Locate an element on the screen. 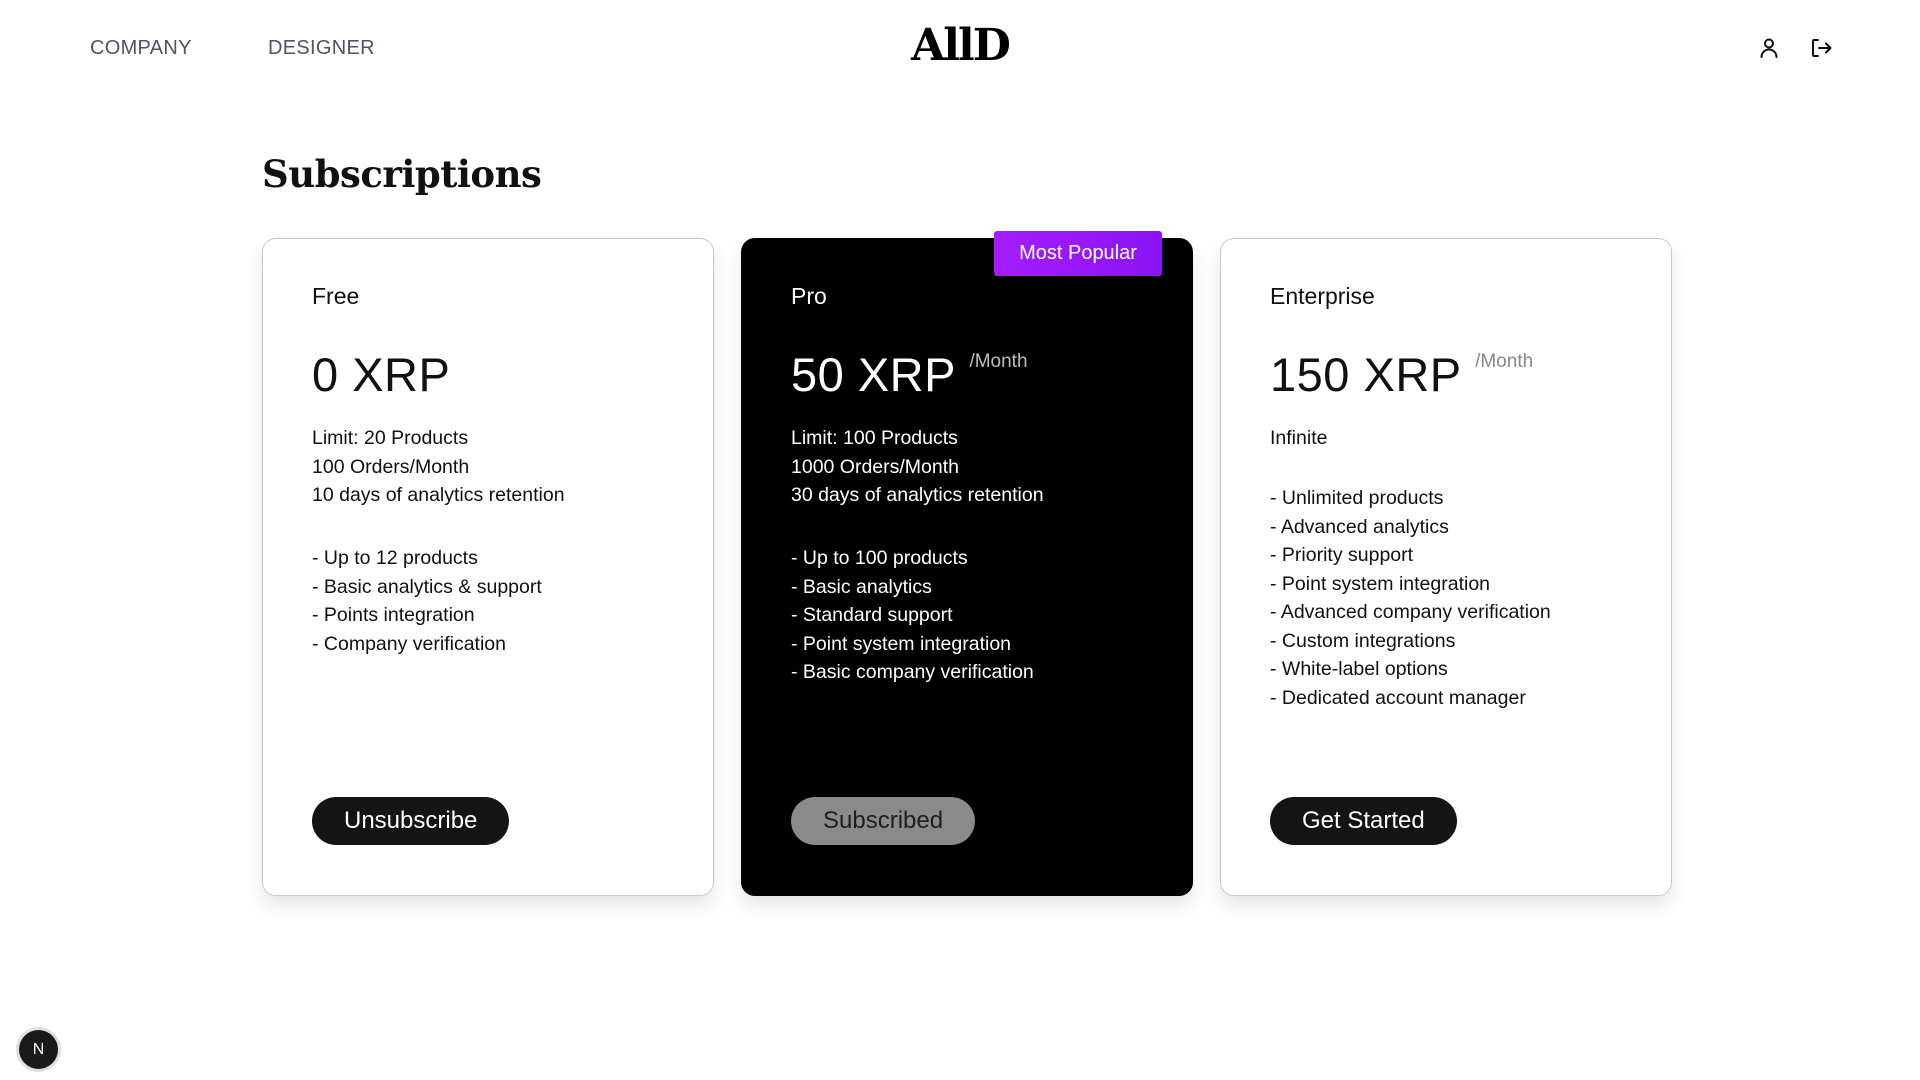 The height and width of the screenshot is (1080, 1920). feature-item: - Basic analytics is located at coordinates (861, 586).